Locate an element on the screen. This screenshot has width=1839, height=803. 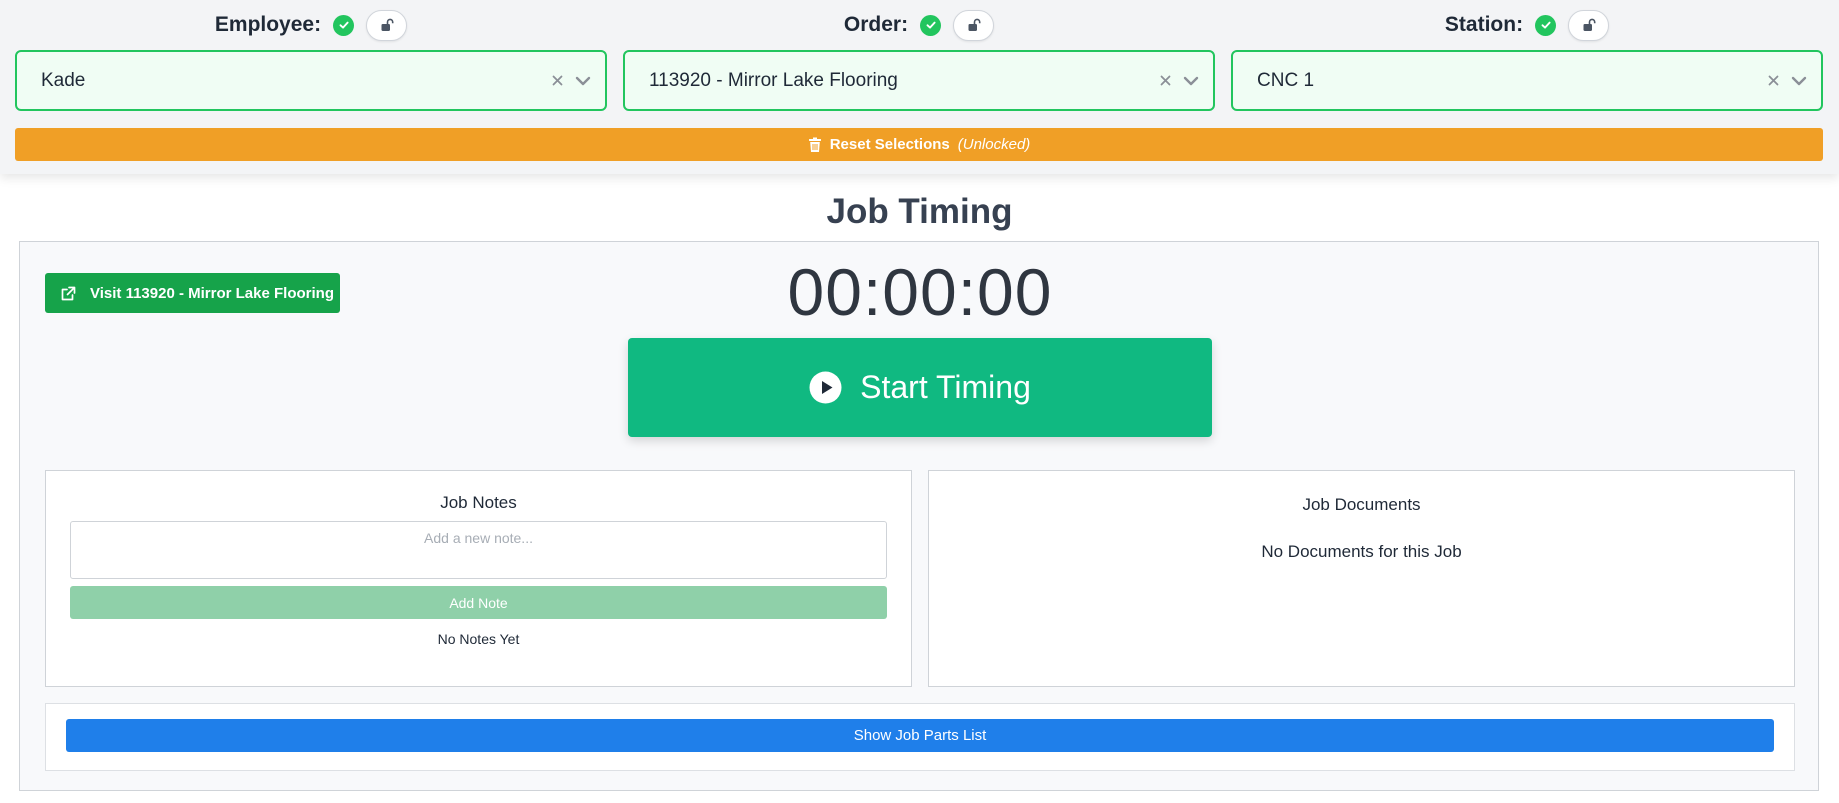
employee-selector-group: Employee: Kade is located at coordinates (311, 55).